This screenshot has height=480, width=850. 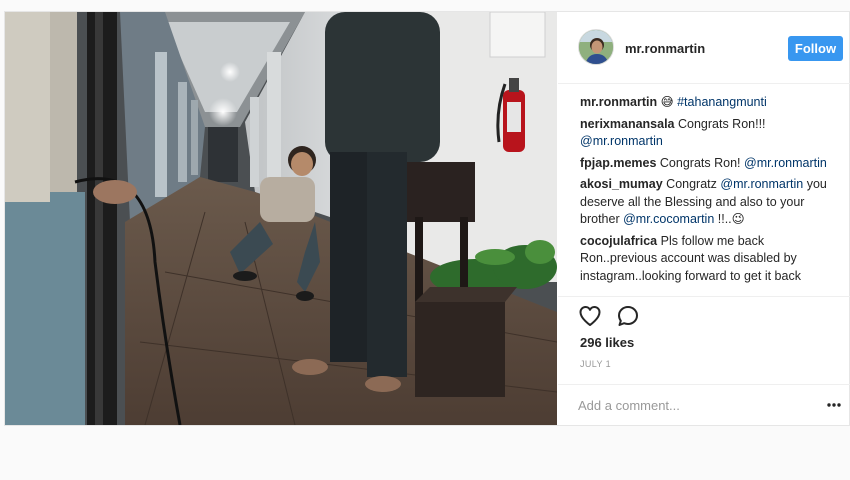 I want to click on comment-username: nerixmanansala, so click(x=627, y=124).